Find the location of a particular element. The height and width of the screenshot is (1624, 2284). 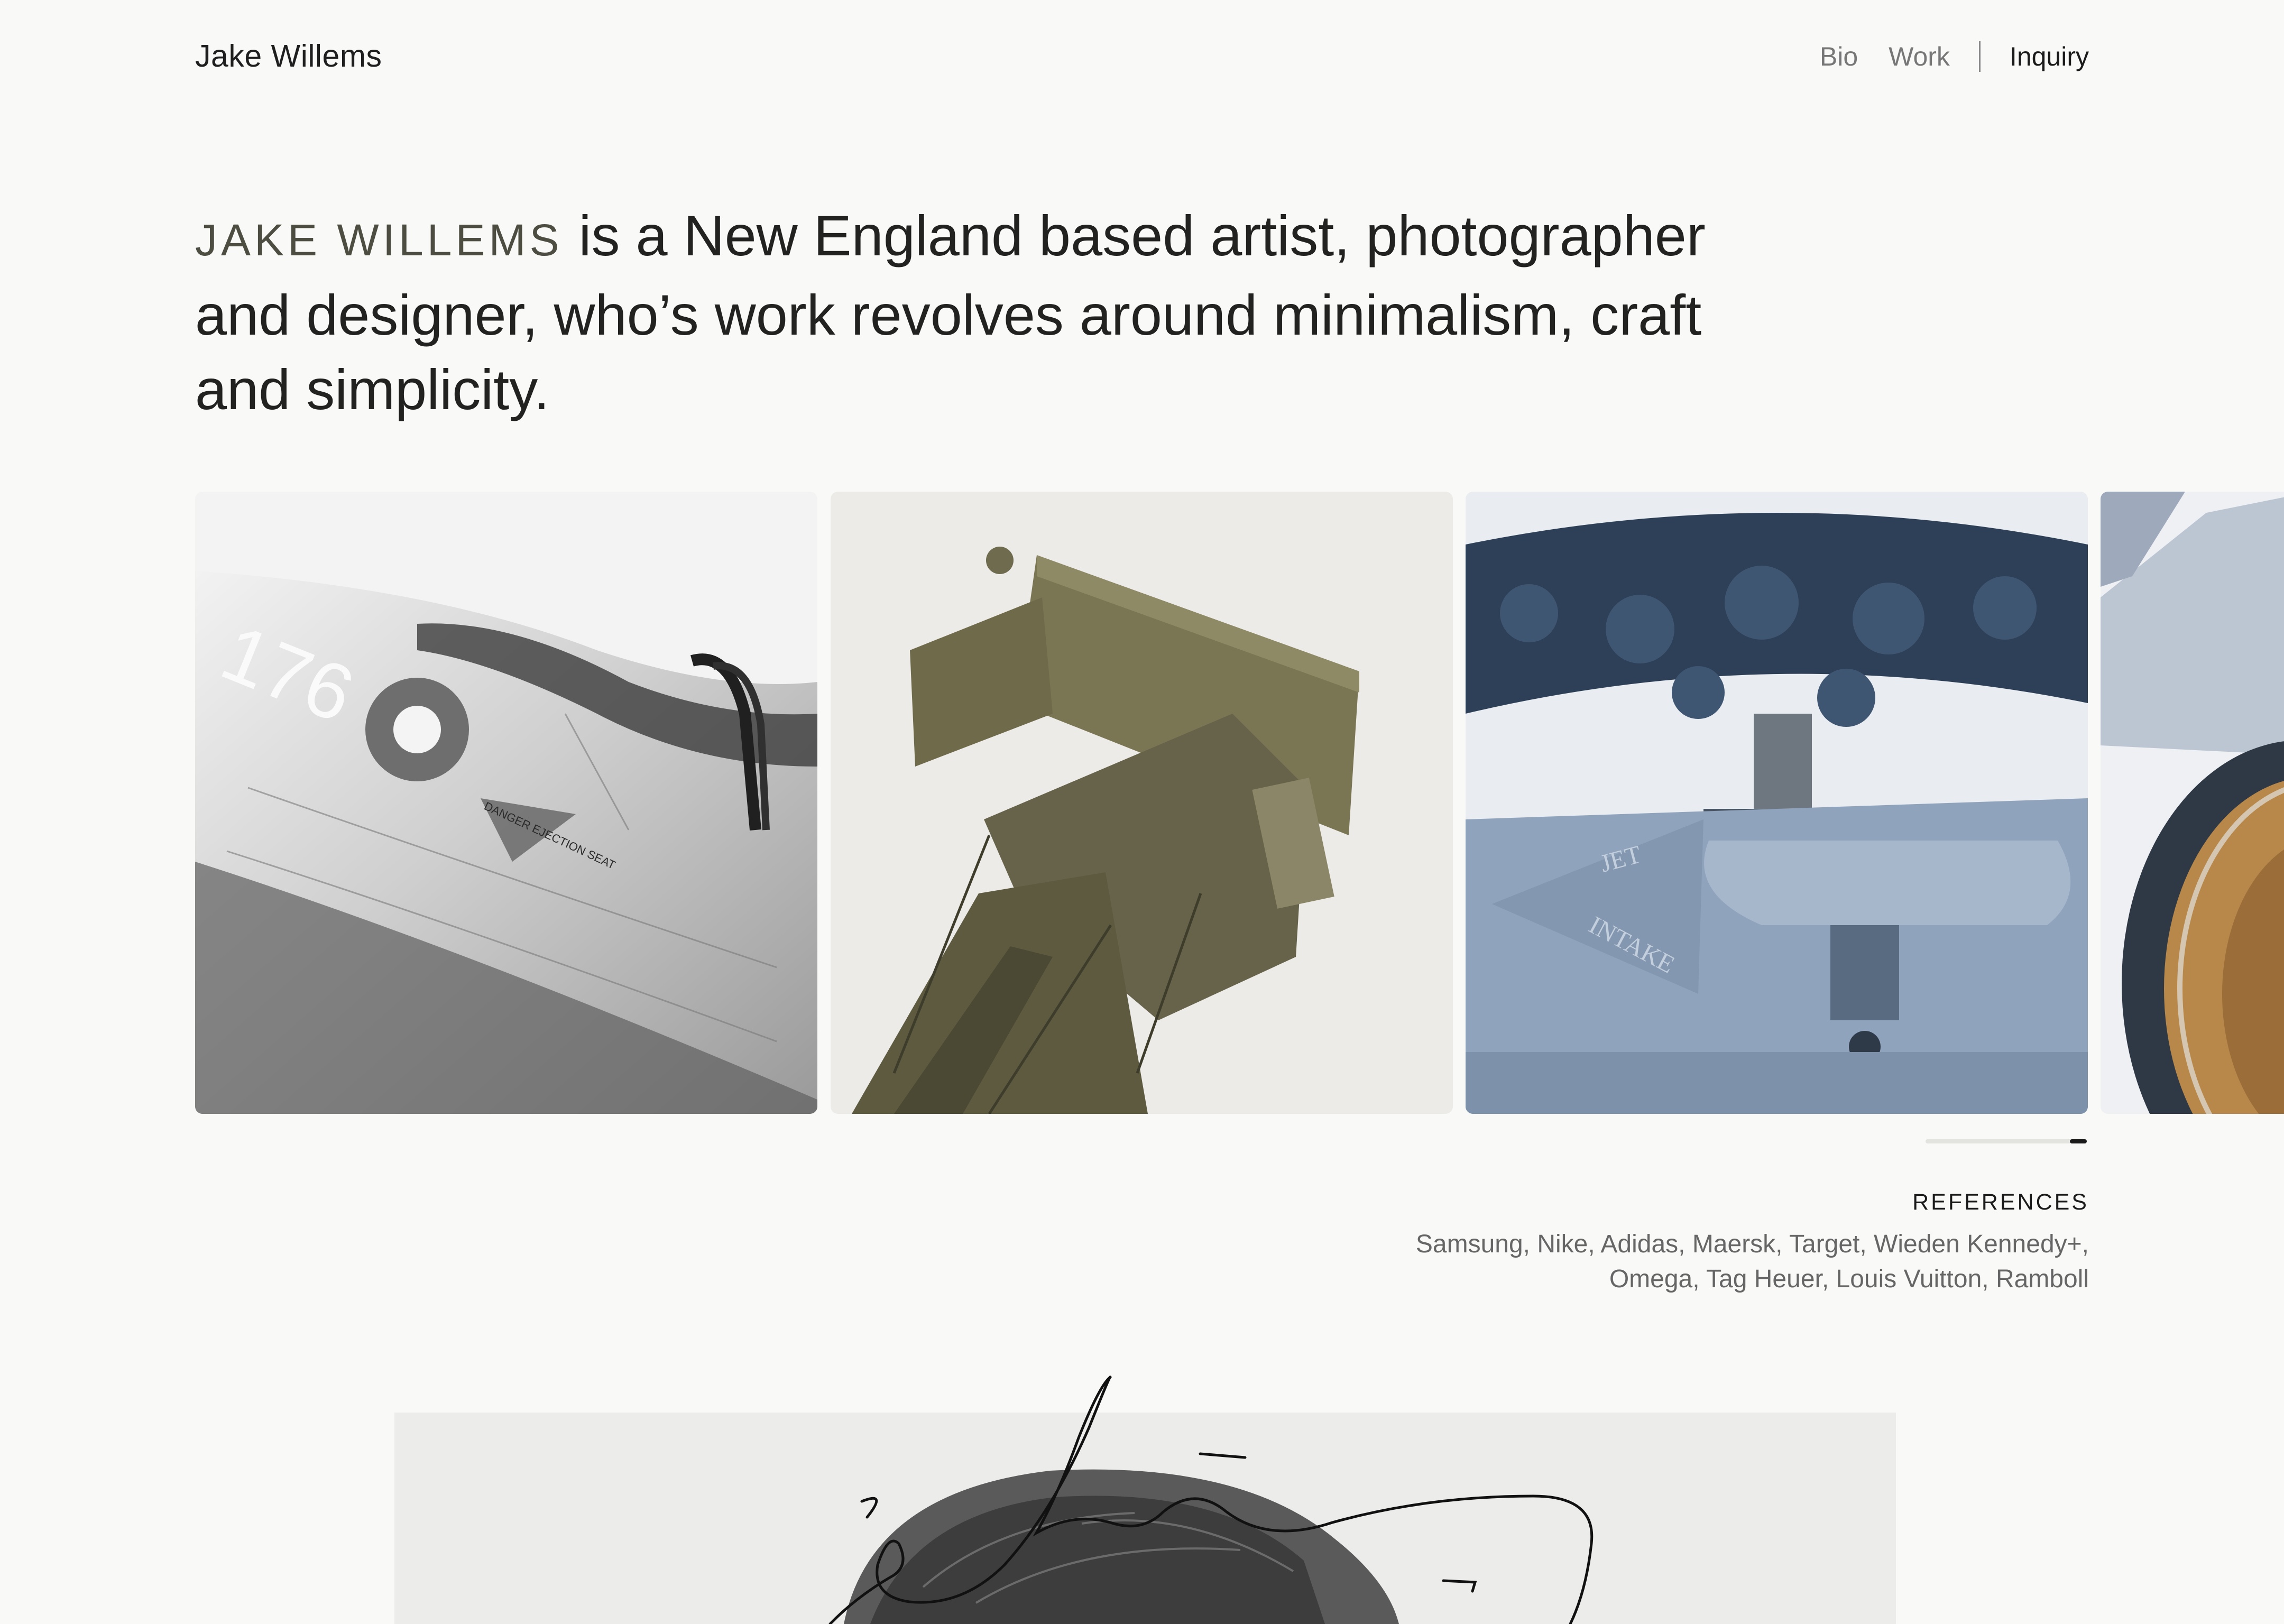

portrait-photo is located at coordinates (1145, 1518).